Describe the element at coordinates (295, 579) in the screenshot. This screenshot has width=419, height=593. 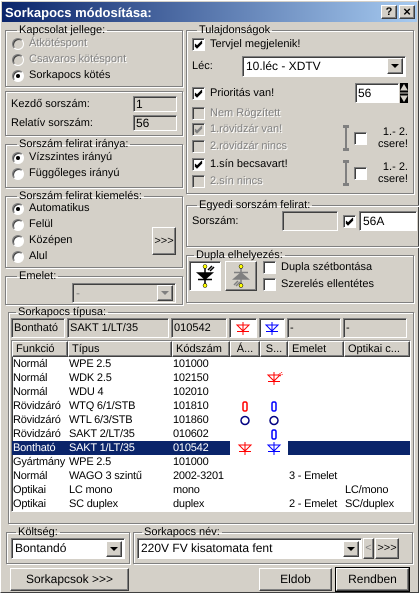
I see `dialog-button: Eldob` at that location.